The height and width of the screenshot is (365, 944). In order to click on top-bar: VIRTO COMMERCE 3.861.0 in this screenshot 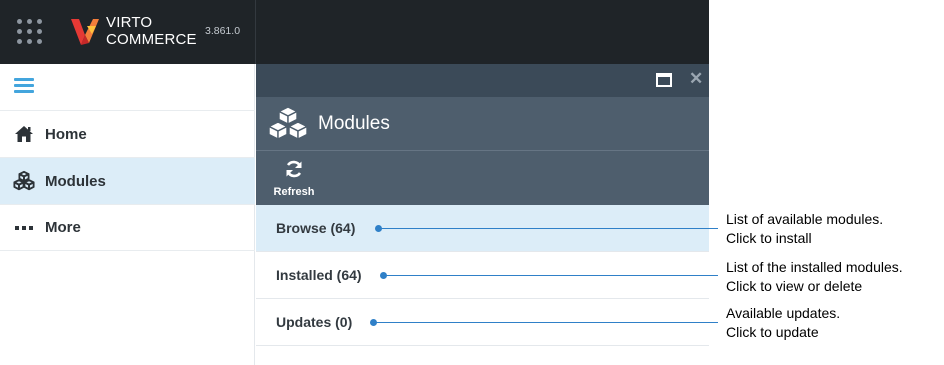, I will do `click(354, 32)`.